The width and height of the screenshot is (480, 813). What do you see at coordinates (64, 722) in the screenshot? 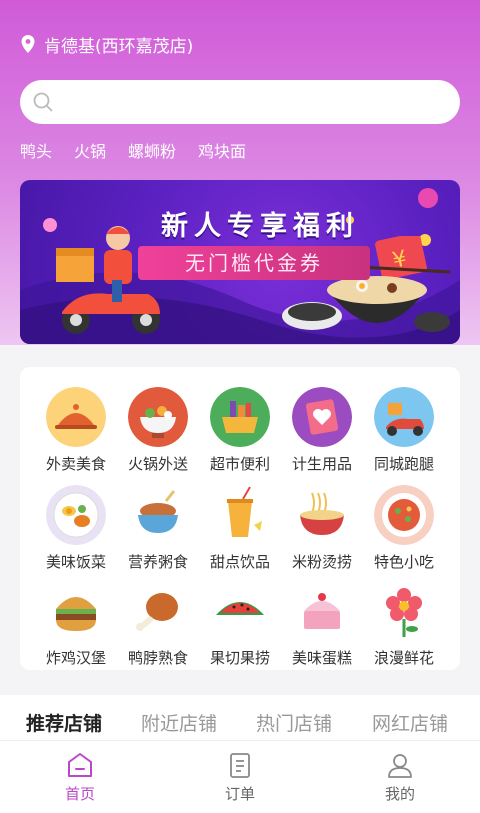
I see `tab-recommended-stores: 推荐店铺` at bounding box center [64, 722].